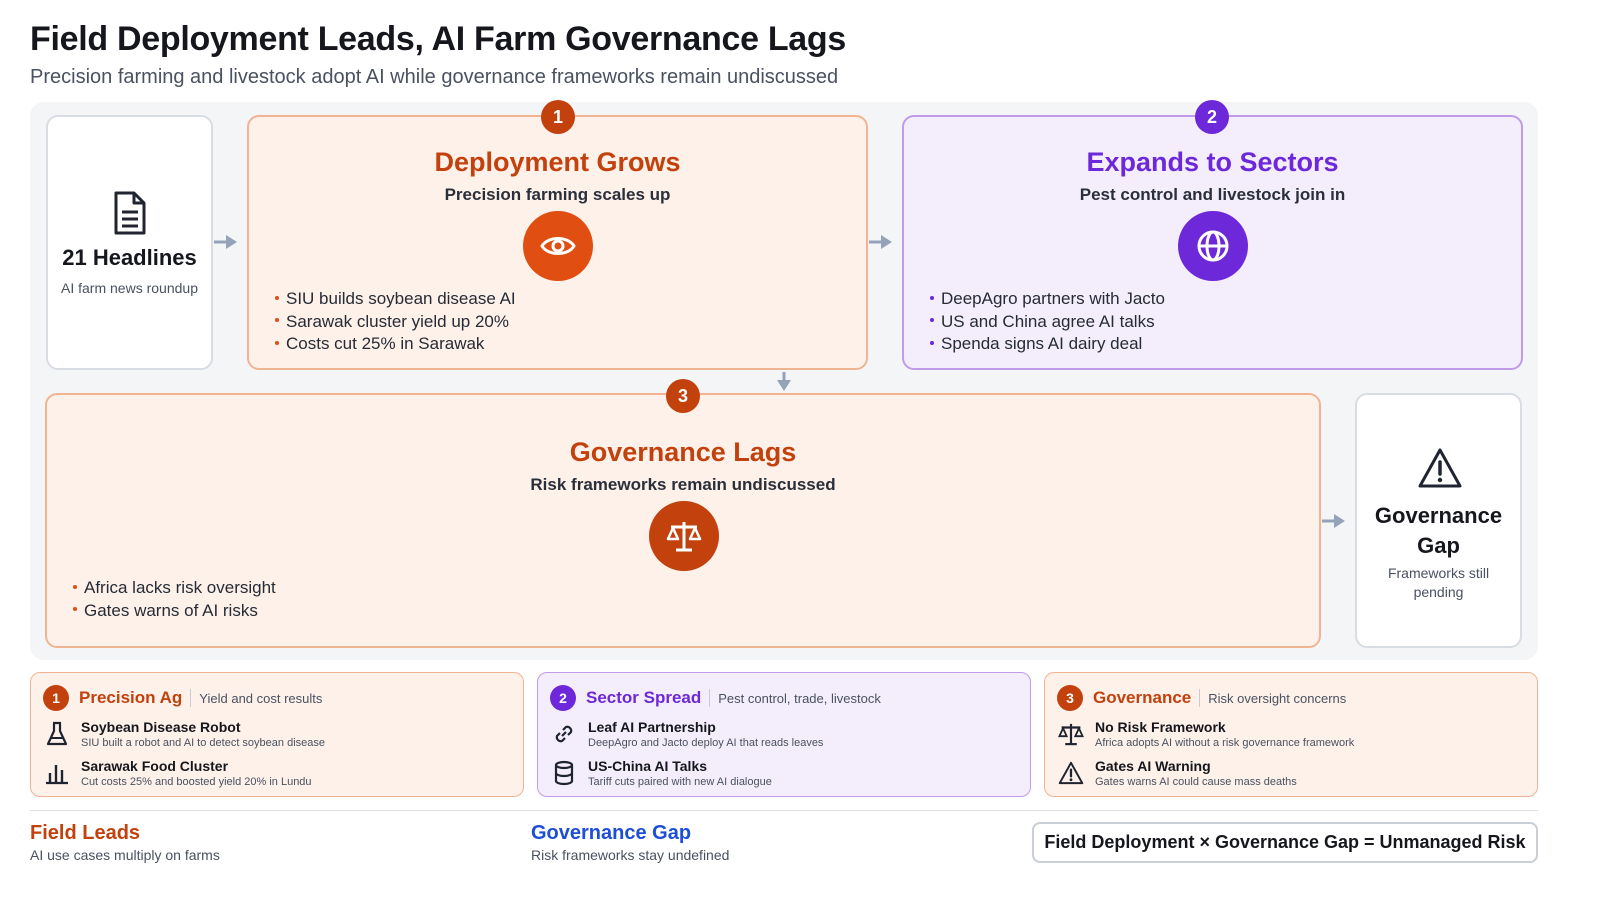  Describe the element at coordinates (1160, 726) in the screenshot. I see `legend-item-title: No Risk Framework` at that location.